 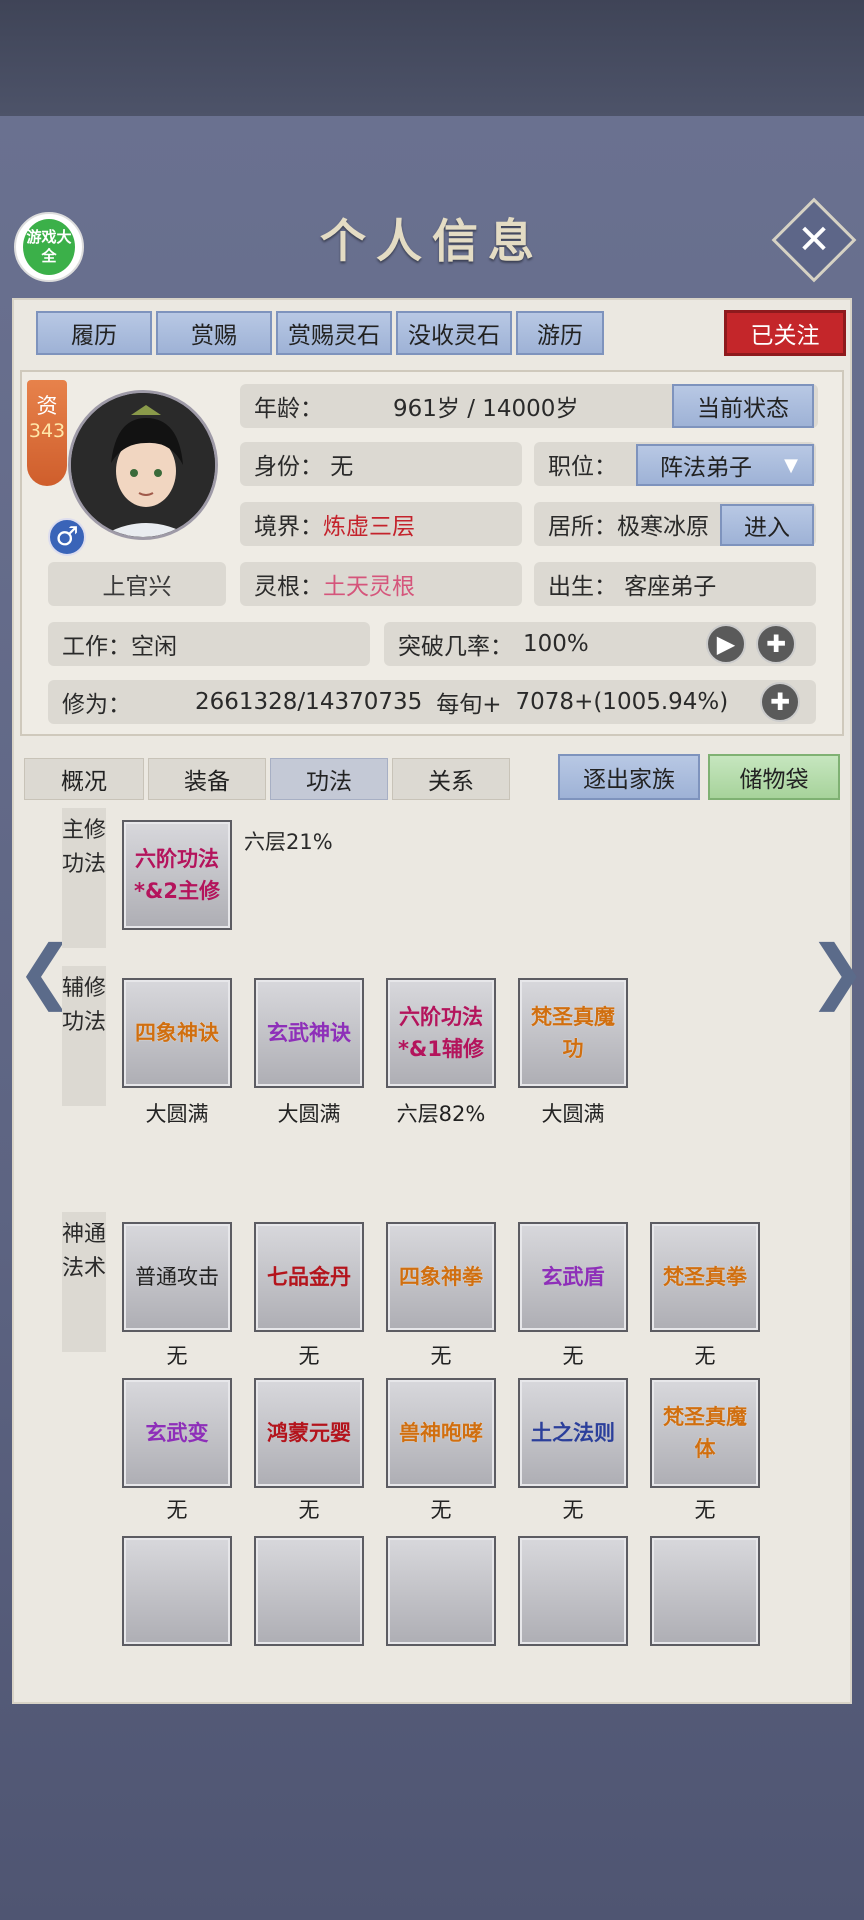 I want to click on confiscate-stone-button: 没收灵石, so click(x=454, y=333).